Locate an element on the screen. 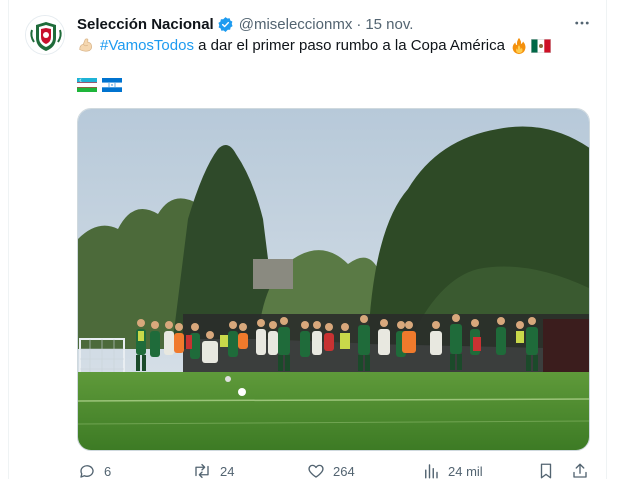  share-icon is located at coordinates (580, 470).